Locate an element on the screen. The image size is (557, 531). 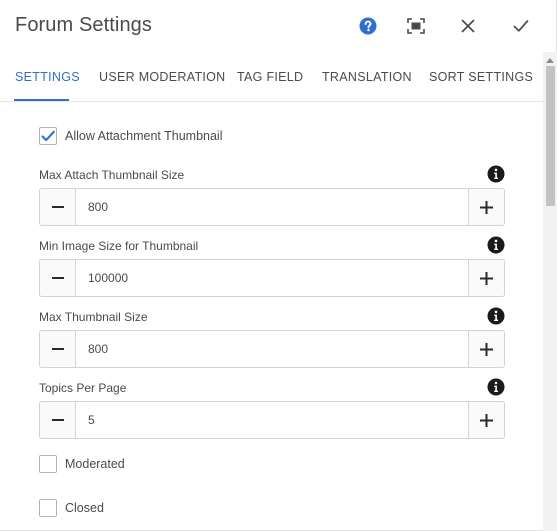
allow-attachment-thumbnail-checkbox: Allow Attachment Thumbnail is located at coordinates (131, 136).